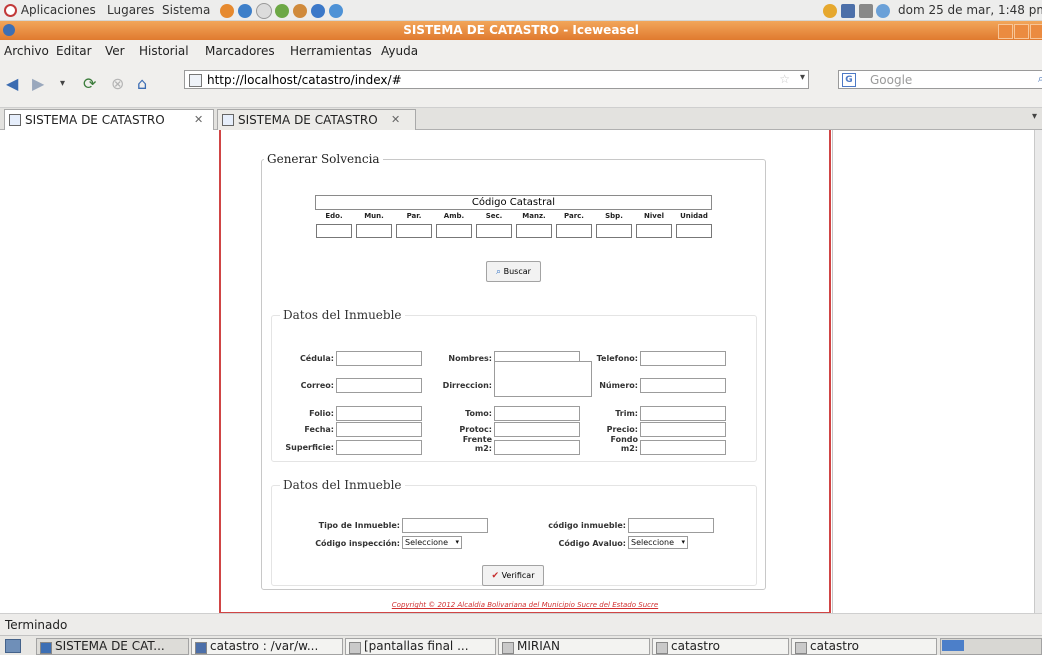 The height and width of the screenshot is (655, 1042). I want to click on firefox-icon, so click(227, 11).